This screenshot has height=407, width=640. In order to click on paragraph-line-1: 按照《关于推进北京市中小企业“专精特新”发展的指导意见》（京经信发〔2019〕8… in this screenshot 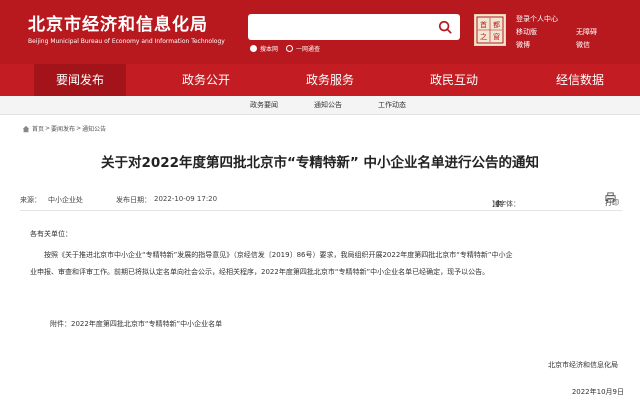, I will do `click(278, 255)`.